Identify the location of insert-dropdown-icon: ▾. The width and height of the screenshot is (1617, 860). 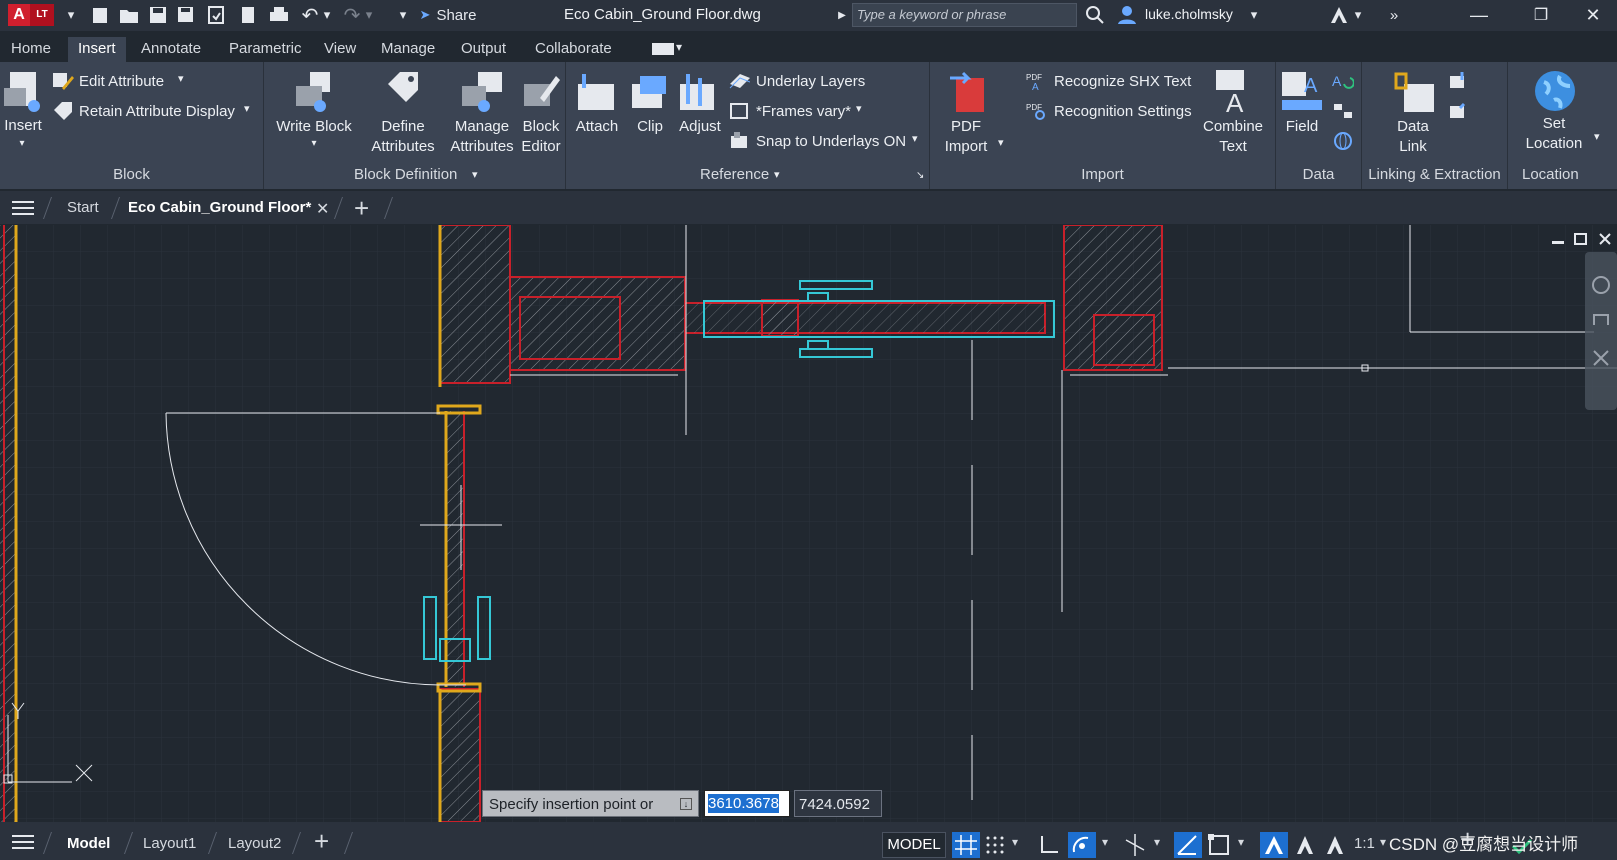
(22, 144).